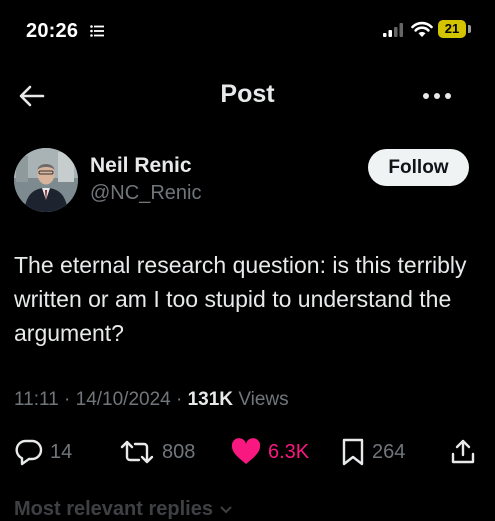 This screenshot has width=495, height=521. What do you see at coordinates (393, 30) in the screenshot?
I see `signal-icon` at bounding box center [393, 30].